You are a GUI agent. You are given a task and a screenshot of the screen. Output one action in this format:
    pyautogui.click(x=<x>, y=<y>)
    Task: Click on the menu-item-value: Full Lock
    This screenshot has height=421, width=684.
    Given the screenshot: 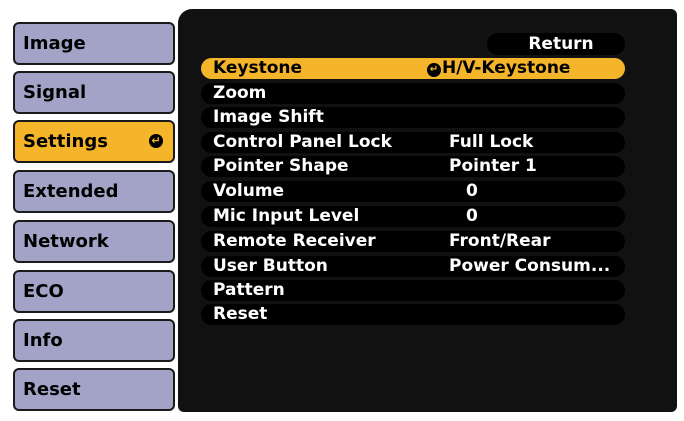 What is the action you would take?
    pyautogui.click(x=491, y=142)
    